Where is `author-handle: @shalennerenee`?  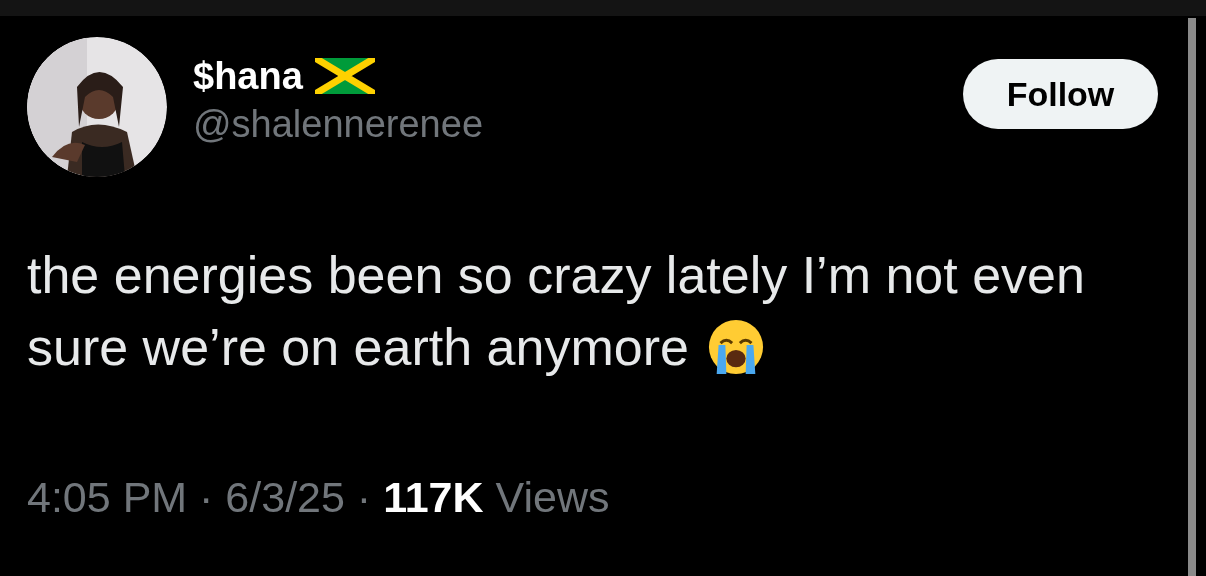
author-handle: @shalennerenee is located at coordinates (338, 124).